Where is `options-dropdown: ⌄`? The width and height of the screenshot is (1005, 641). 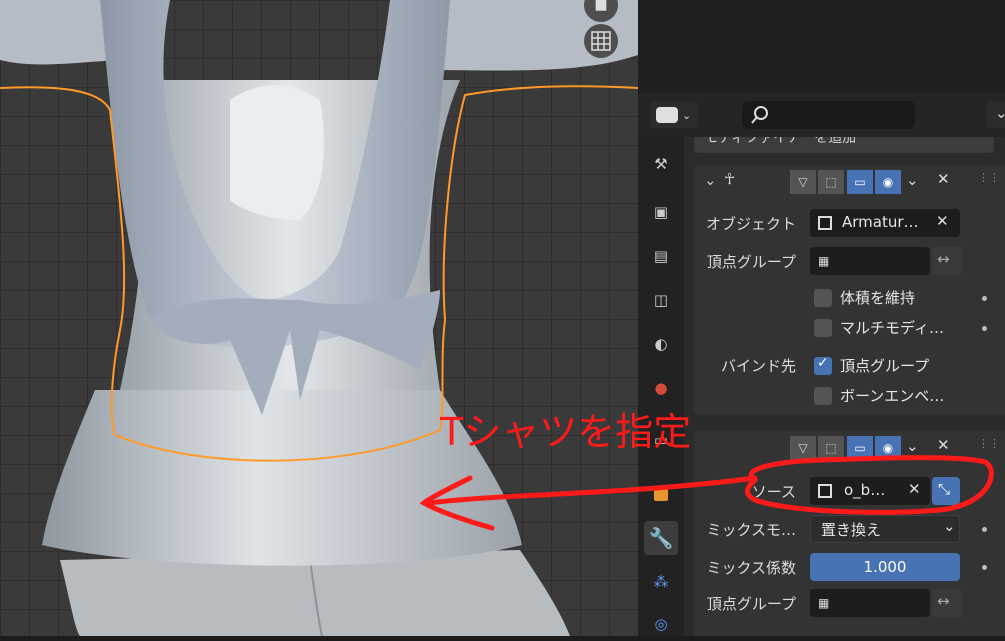 options-dropdown: ⌄ is located at coordinates (996, 115).